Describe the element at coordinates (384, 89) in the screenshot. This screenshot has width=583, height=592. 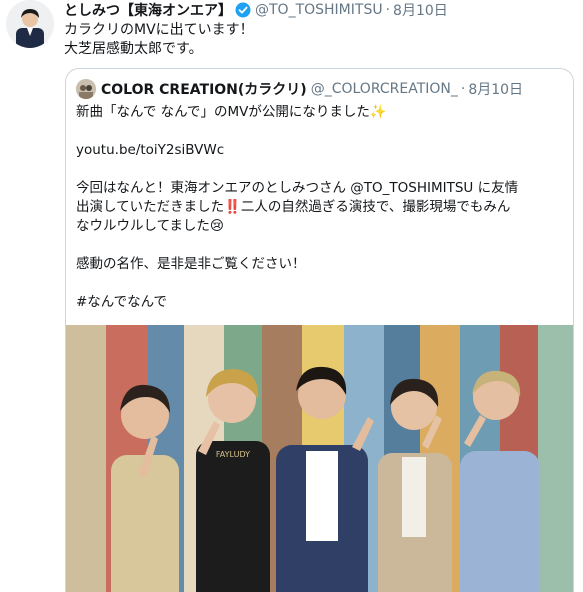
I see `quoted-handle: @_COLORCREATION_` at that location.